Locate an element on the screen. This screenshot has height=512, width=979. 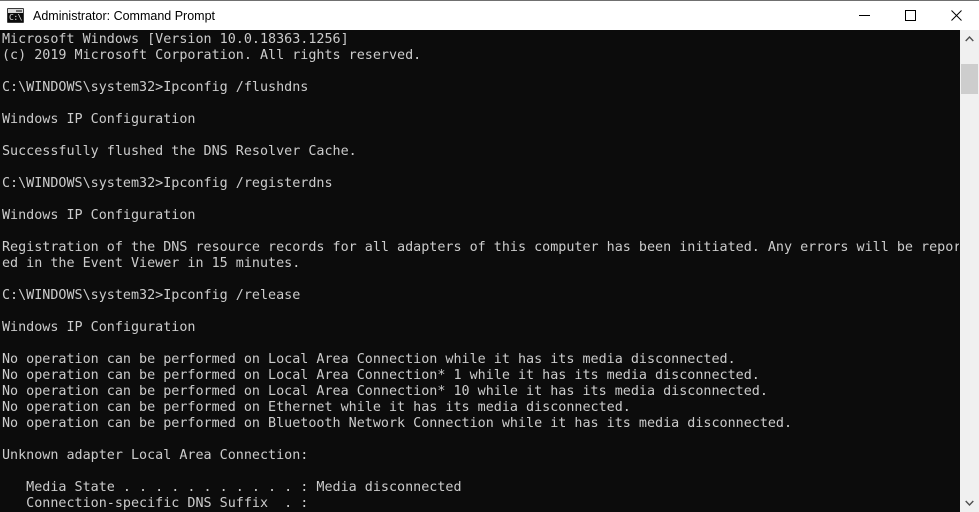
scroll-down-button is located at coordinates (969, 503).